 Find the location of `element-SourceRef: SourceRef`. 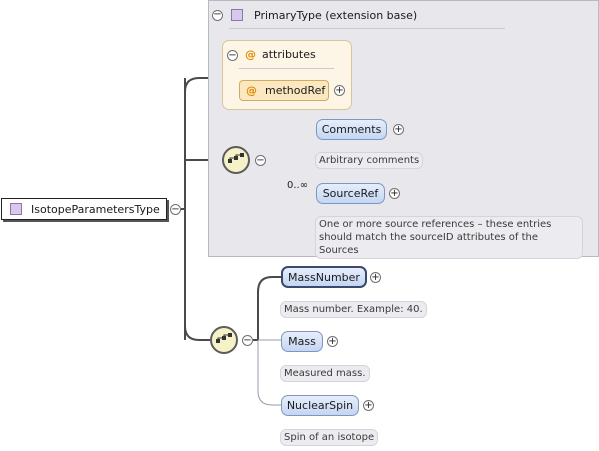

element-SourceRef: SourceRef is located at coordinates (350, 193).